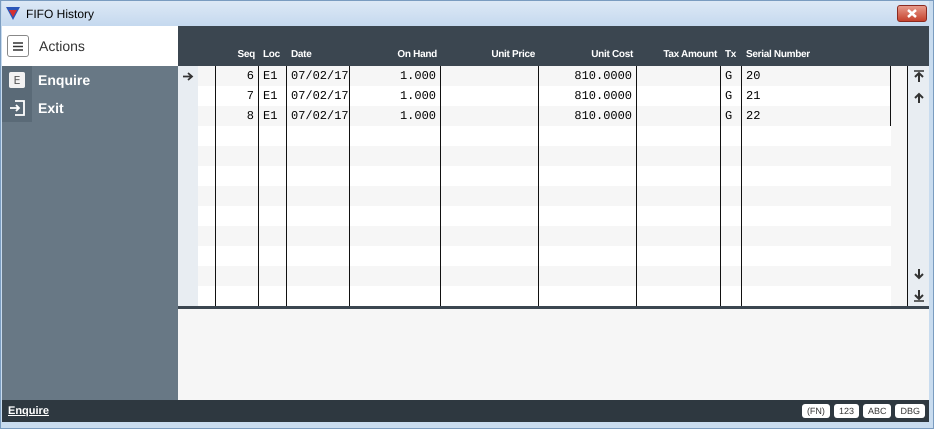  I want to click on scroll-up-icon, so click(919, 97).